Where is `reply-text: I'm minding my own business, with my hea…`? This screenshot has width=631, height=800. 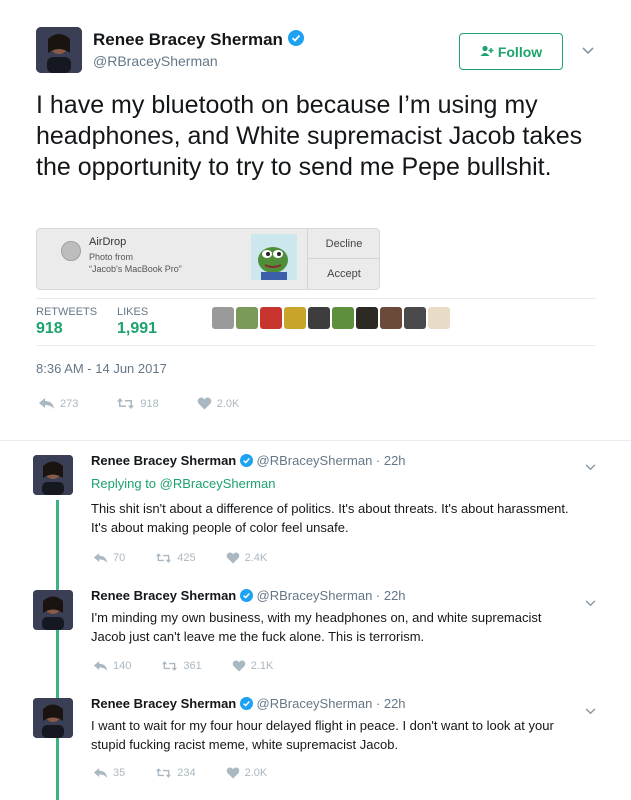
reply-text: I'm minding my own business, with my hea… is located at coordinates (316, 627).